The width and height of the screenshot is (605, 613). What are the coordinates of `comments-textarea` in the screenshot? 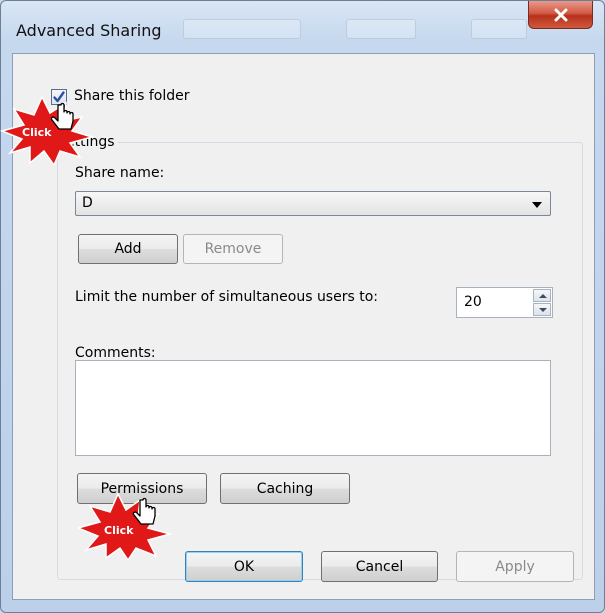 It's located at (313, 408).